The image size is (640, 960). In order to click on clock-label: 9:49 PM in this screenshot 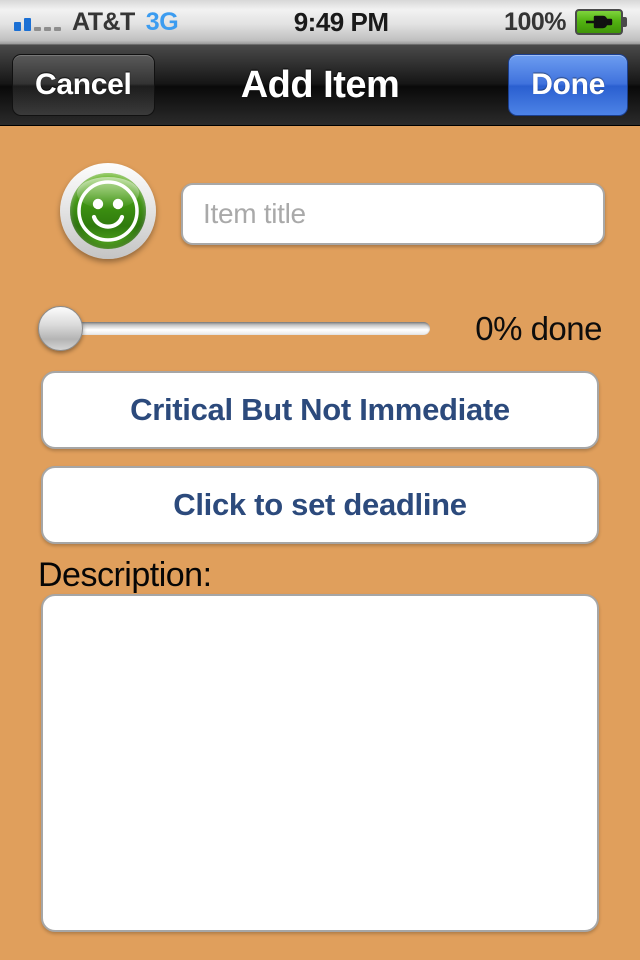, I will do `click(341, 21)`.